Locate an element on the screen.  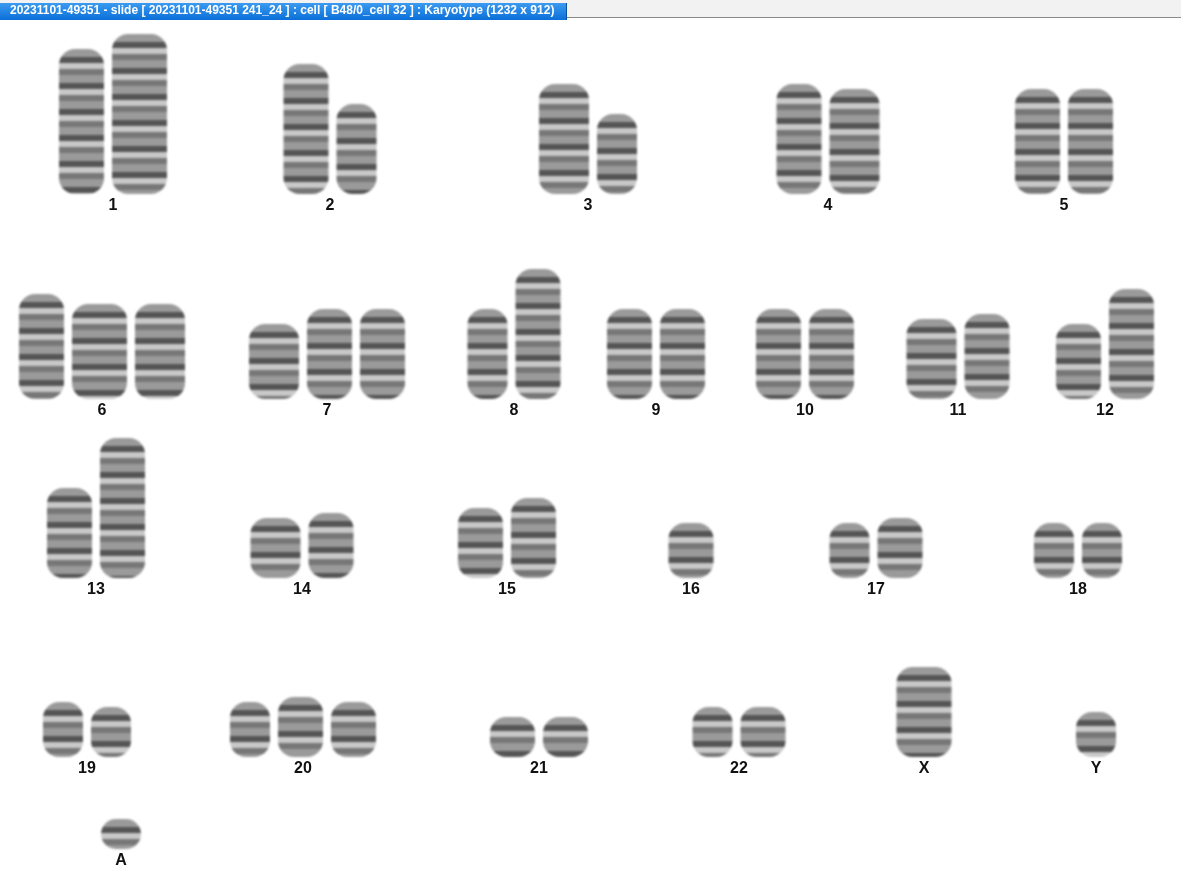
chromosome-label: 5 is located at coordinates (1064, 205).